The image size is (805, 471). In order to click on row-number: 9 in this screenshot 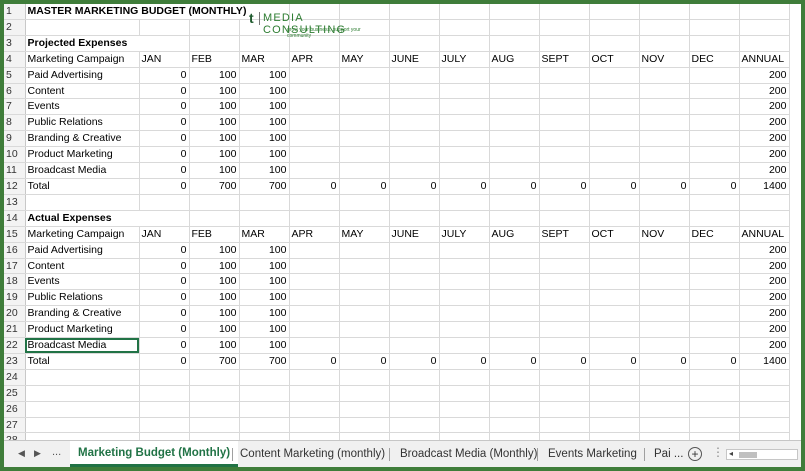, I will do `click(15, 139)`.